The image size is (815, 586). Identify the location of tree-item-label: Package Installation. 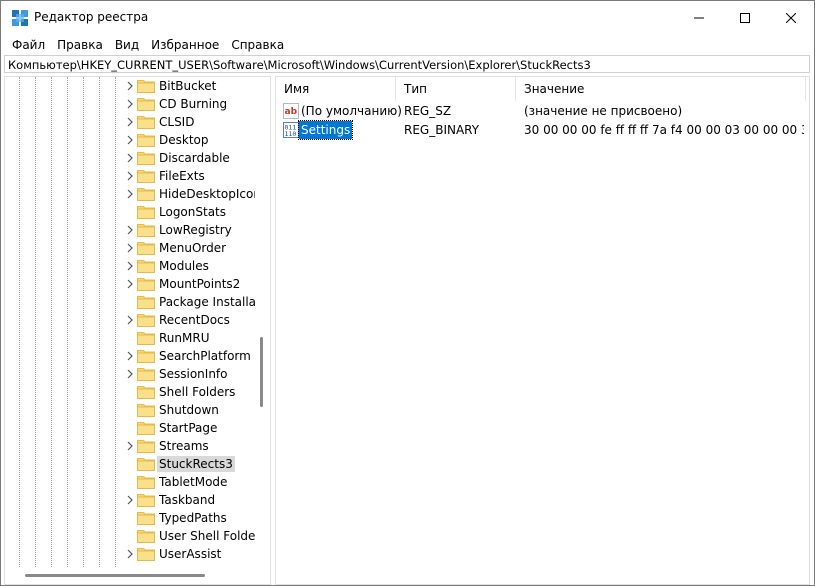
(207, 302).